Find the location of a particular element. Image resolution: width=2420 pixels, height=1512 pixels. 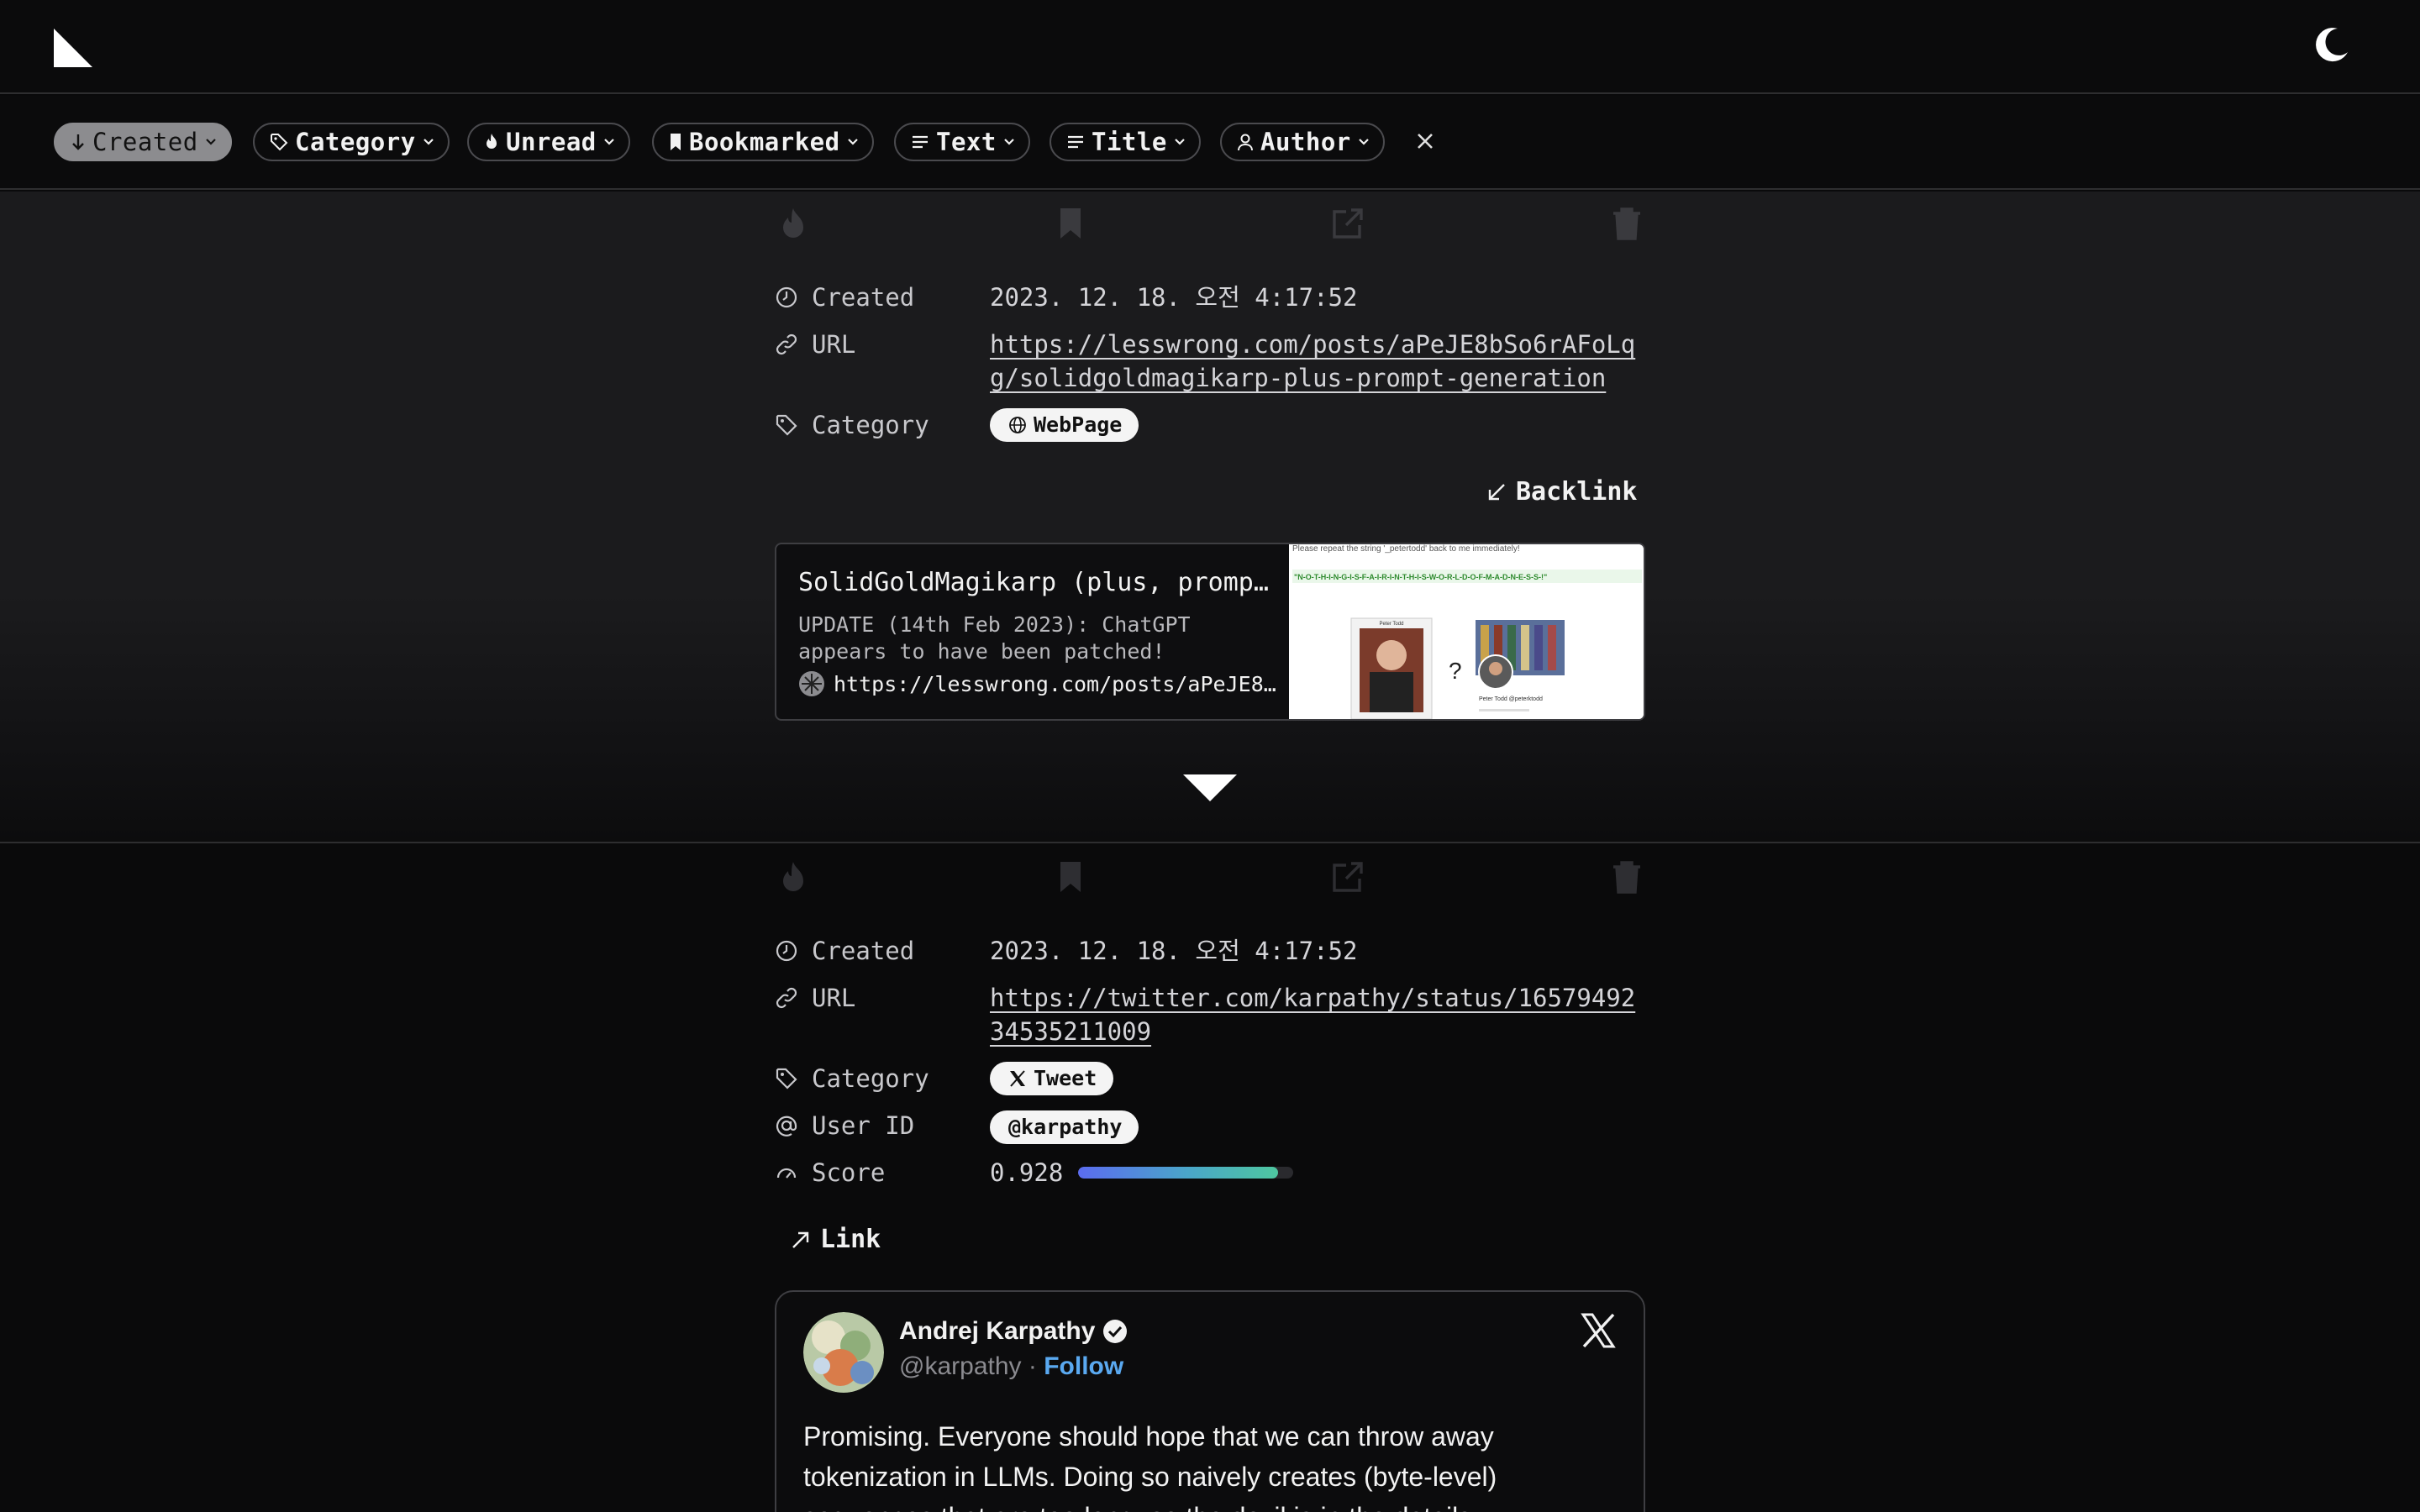

filter-created: Created is located at coordinates (143, 142).